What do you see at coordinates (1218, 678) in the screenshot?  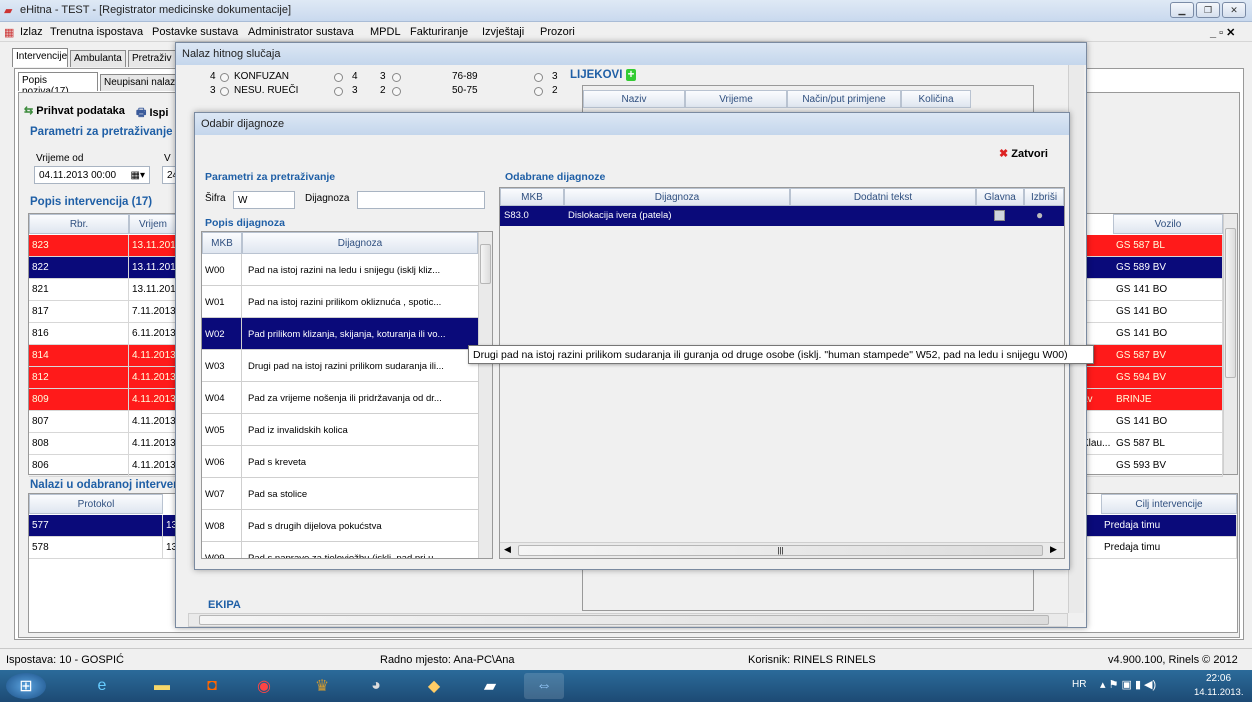 I see `clock-time: 22:06` at bounding box center [1218, 678].